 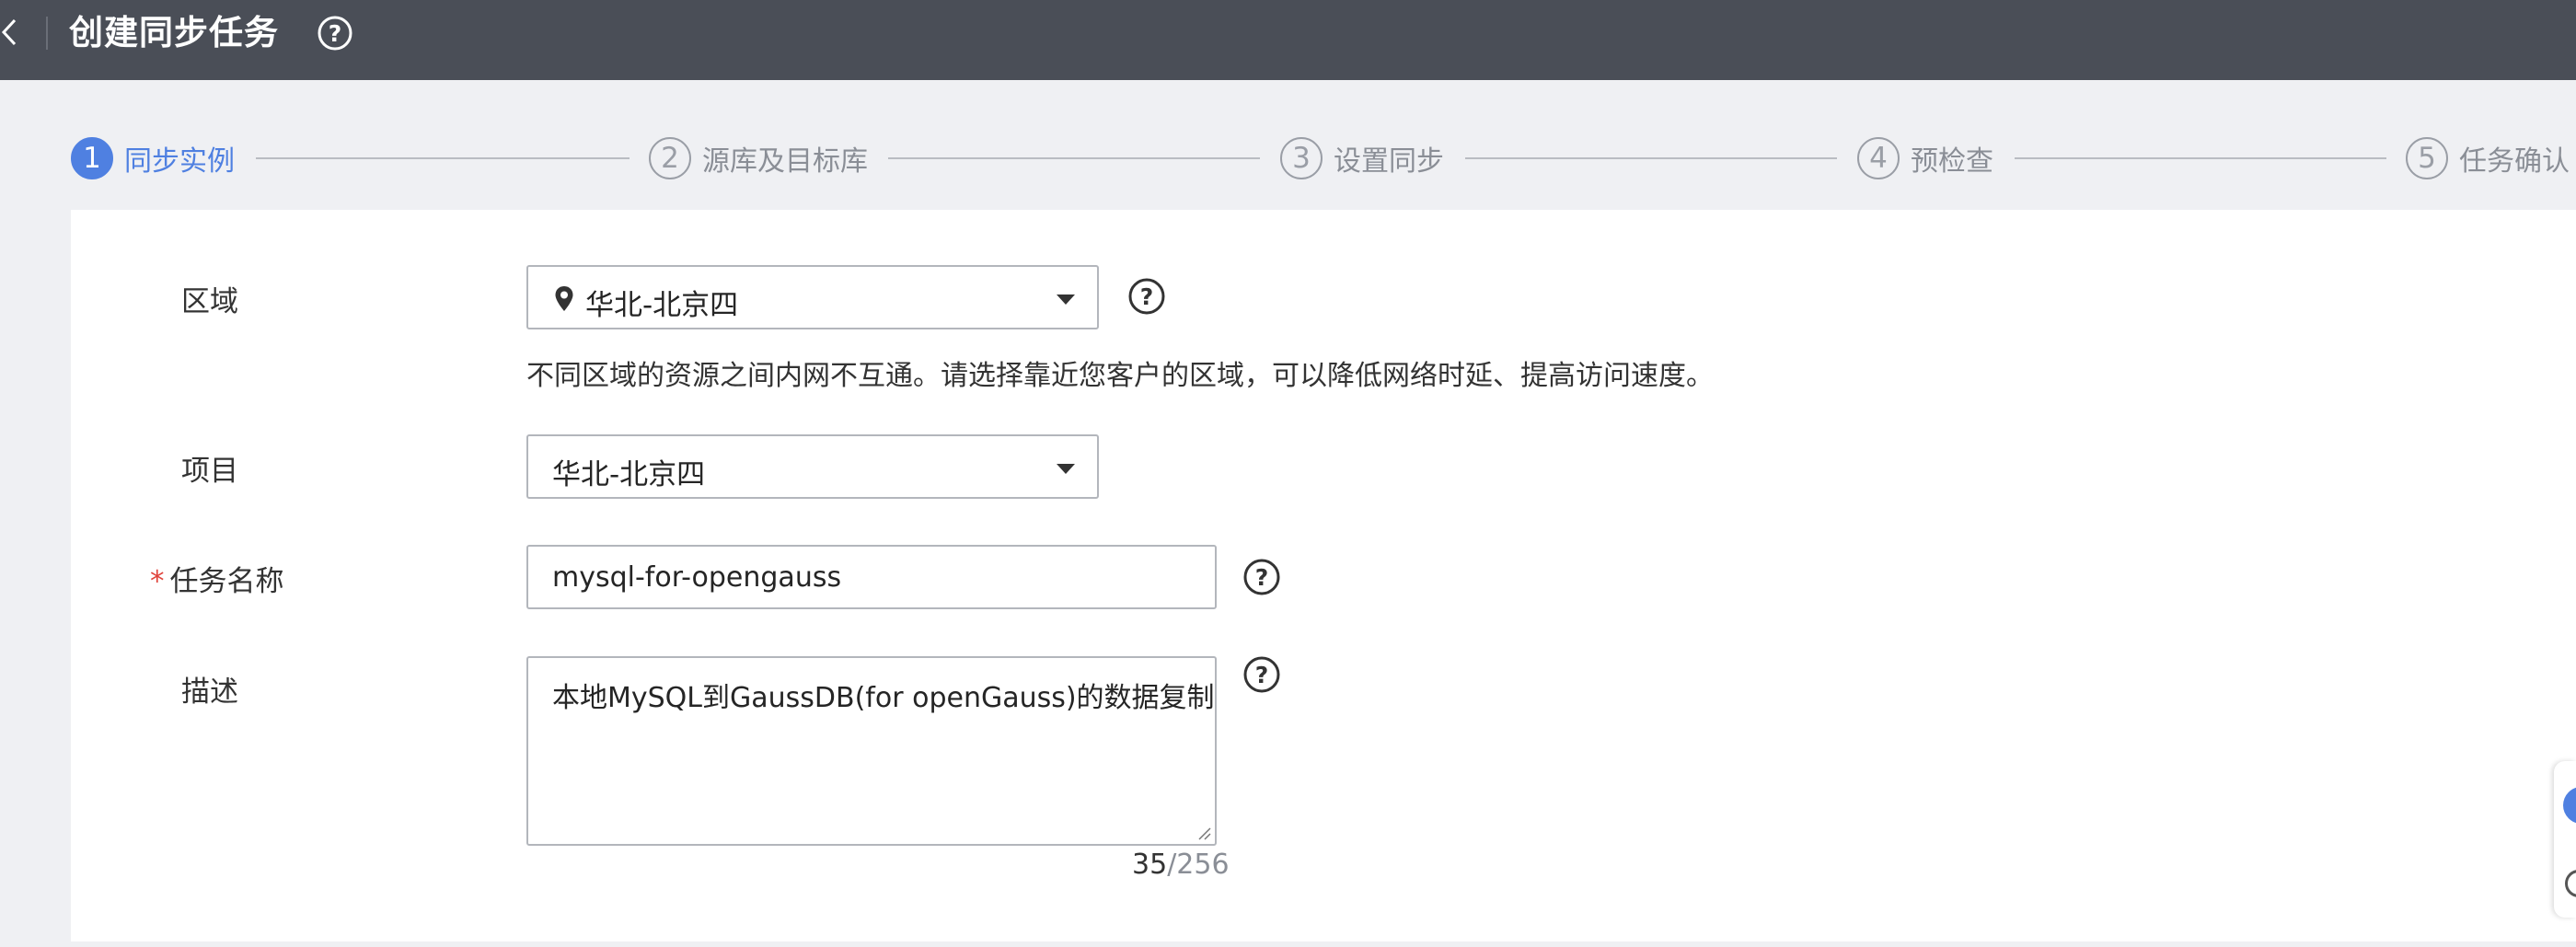 I want to click on floating-service-widget, so click(x=2565, y=839).